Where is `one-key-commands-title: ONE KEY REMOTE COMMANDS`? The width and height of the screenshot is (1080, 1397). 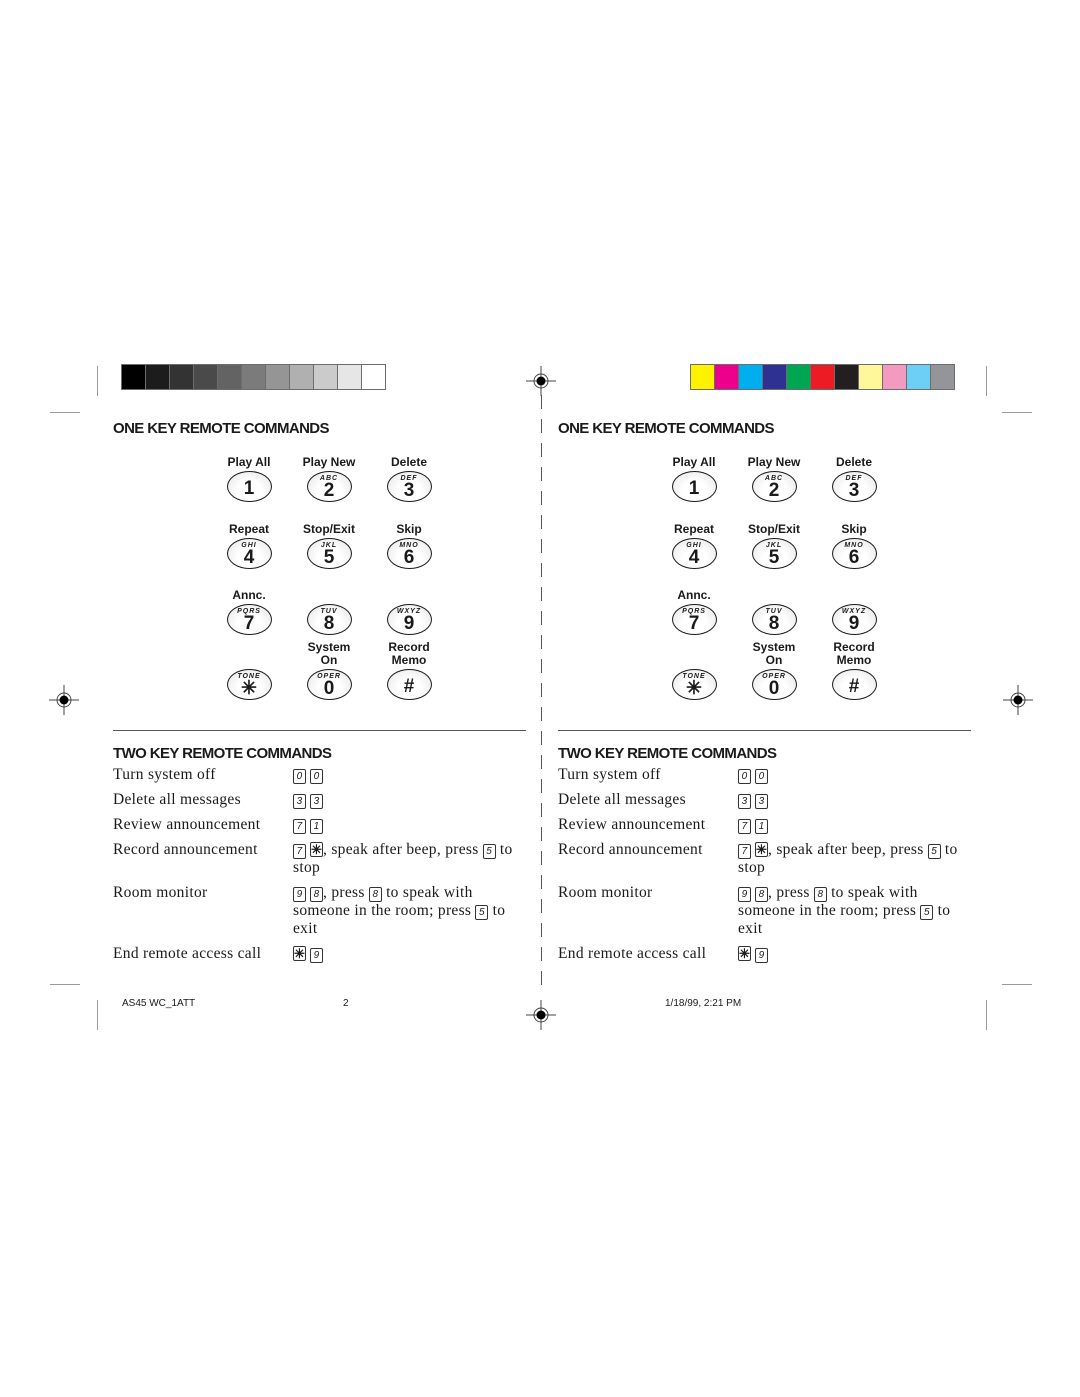
one-key-commands-title: ONE KEY REMOTE COMMANDS is located at coordinates (221, 428).